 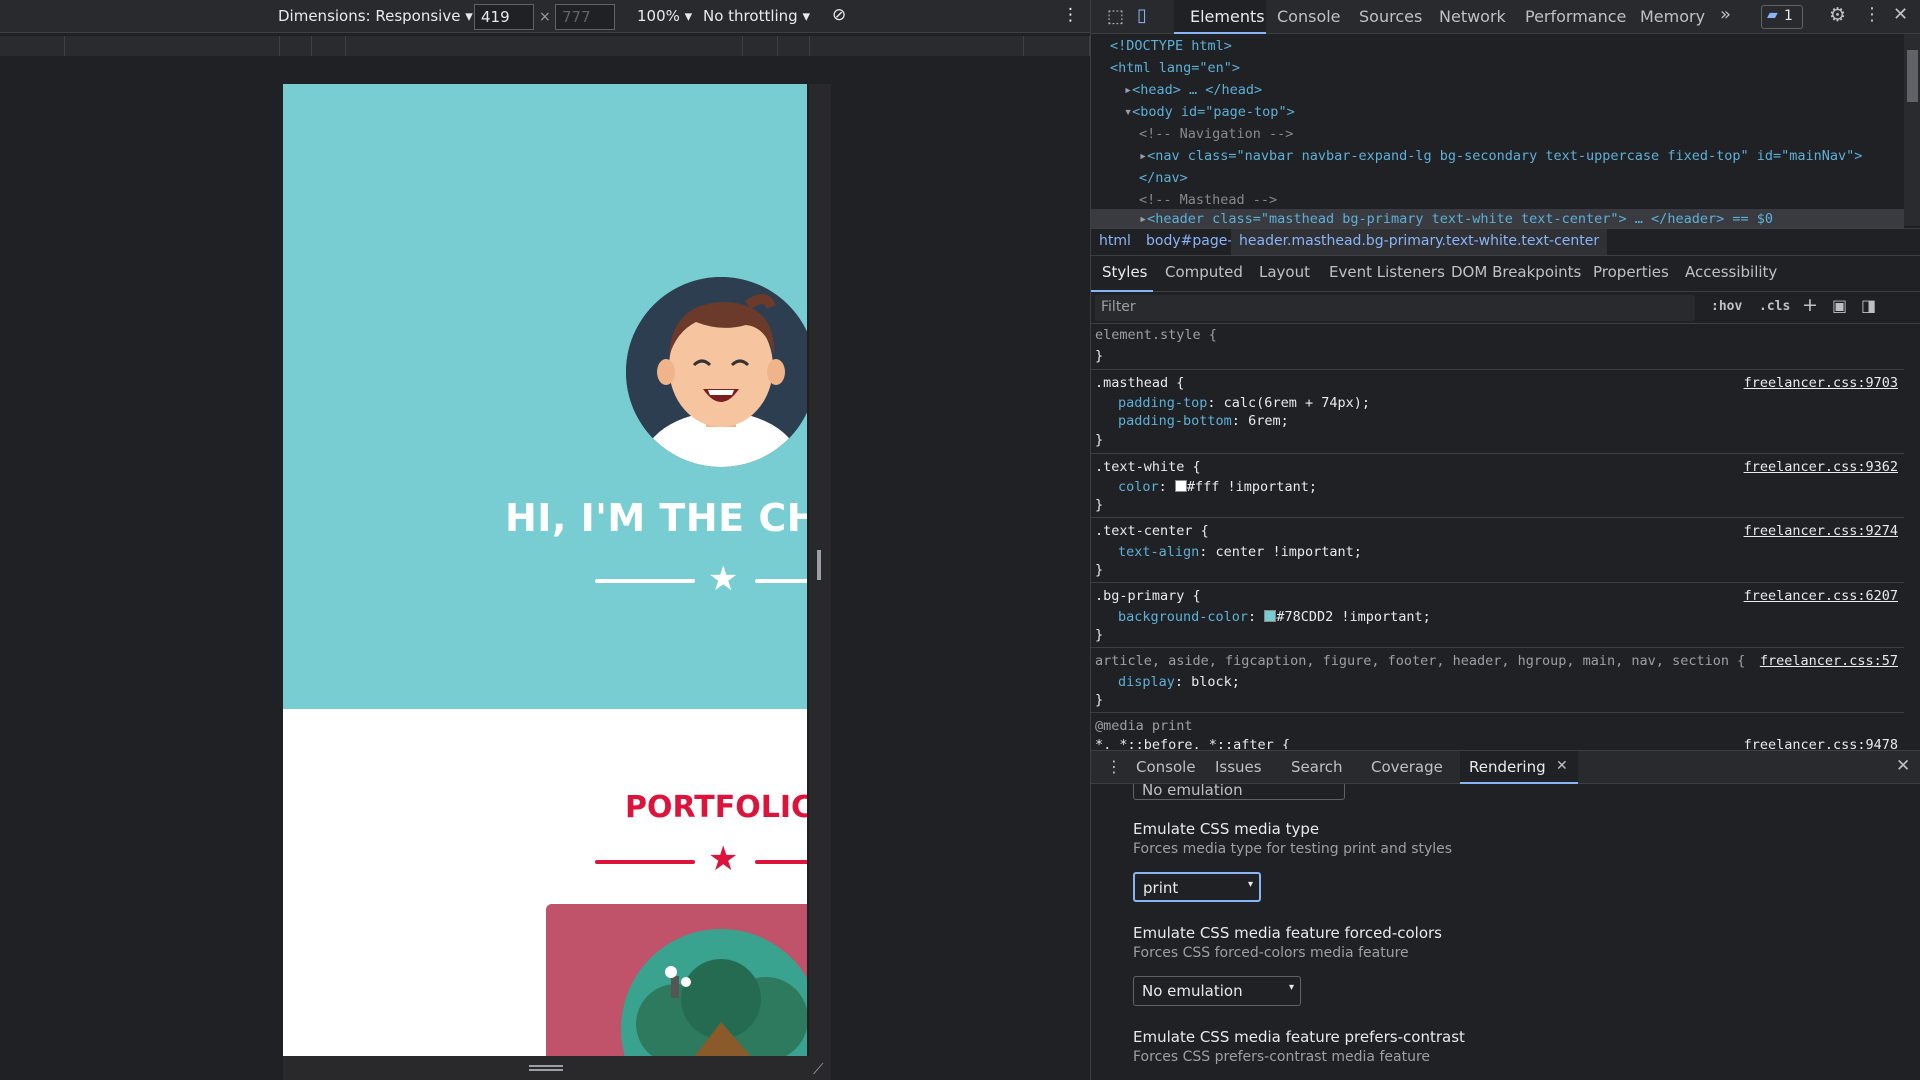 What do you see at coordinates (1821, 743) in the screenshot?
I see `source-link-print: freelancer.css:9478` at bounding box center [1821, 743].